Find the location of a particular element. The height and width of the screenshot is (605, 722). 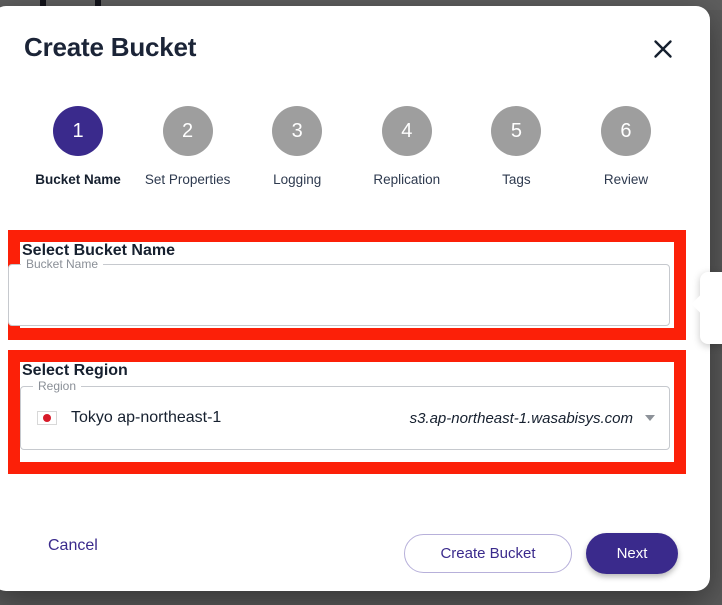

bucket-name-field-label: Bucket Name is located at coordinates (62, 264).